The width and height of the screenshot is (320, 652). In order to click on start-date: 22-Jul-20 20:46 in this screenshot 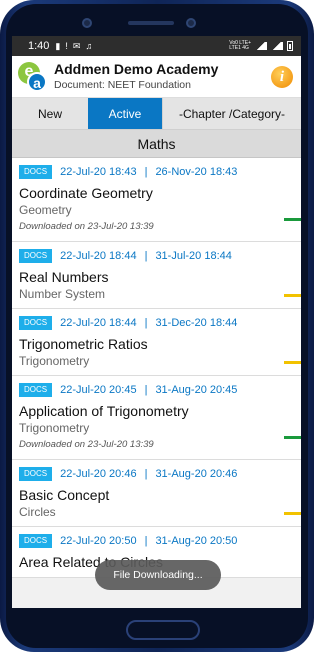, I will do `click(98, 474)`.